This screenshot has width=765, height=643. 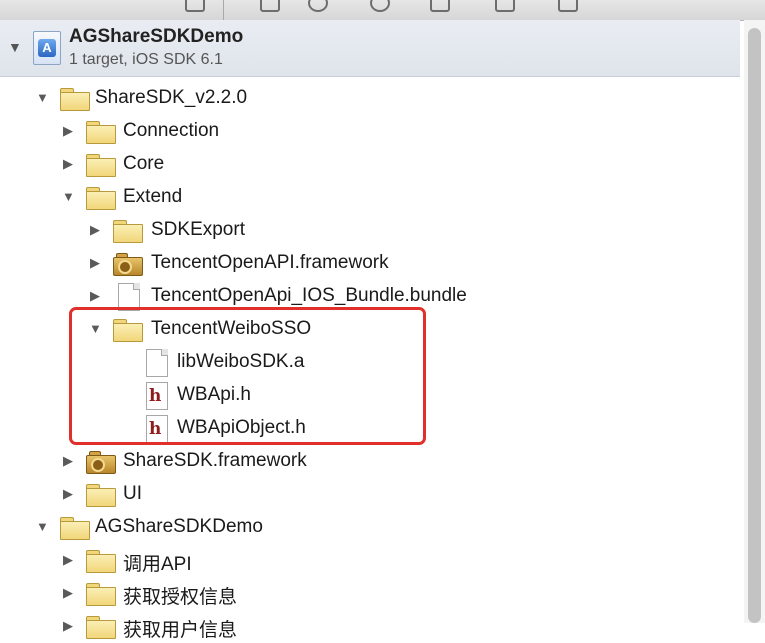 What do you see at coordinates (215, 460) in the screenshot?
I see `tree-item-label: ShareSDK.framework` at bounding box center [215, 460].